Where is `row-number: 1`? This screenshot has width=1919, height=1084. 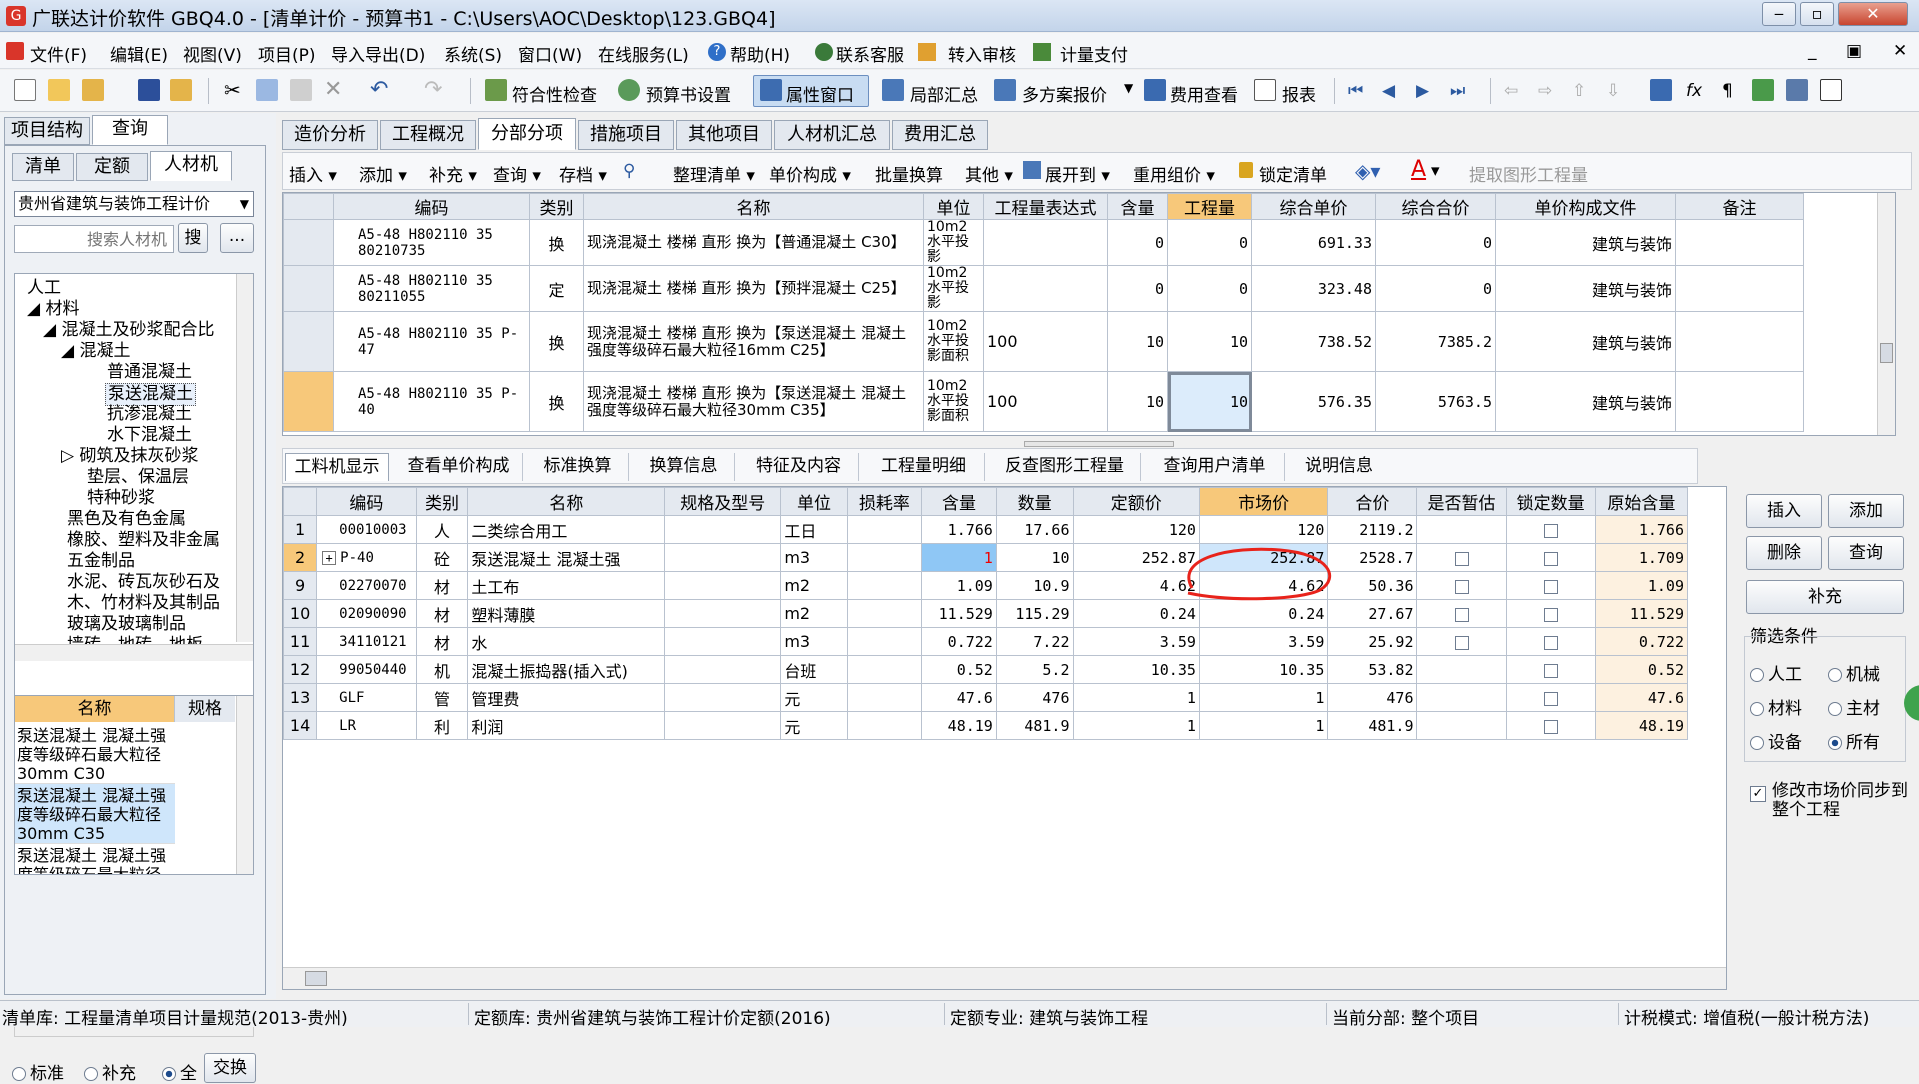
row-number: 1 is located at coordinates (300, 529).